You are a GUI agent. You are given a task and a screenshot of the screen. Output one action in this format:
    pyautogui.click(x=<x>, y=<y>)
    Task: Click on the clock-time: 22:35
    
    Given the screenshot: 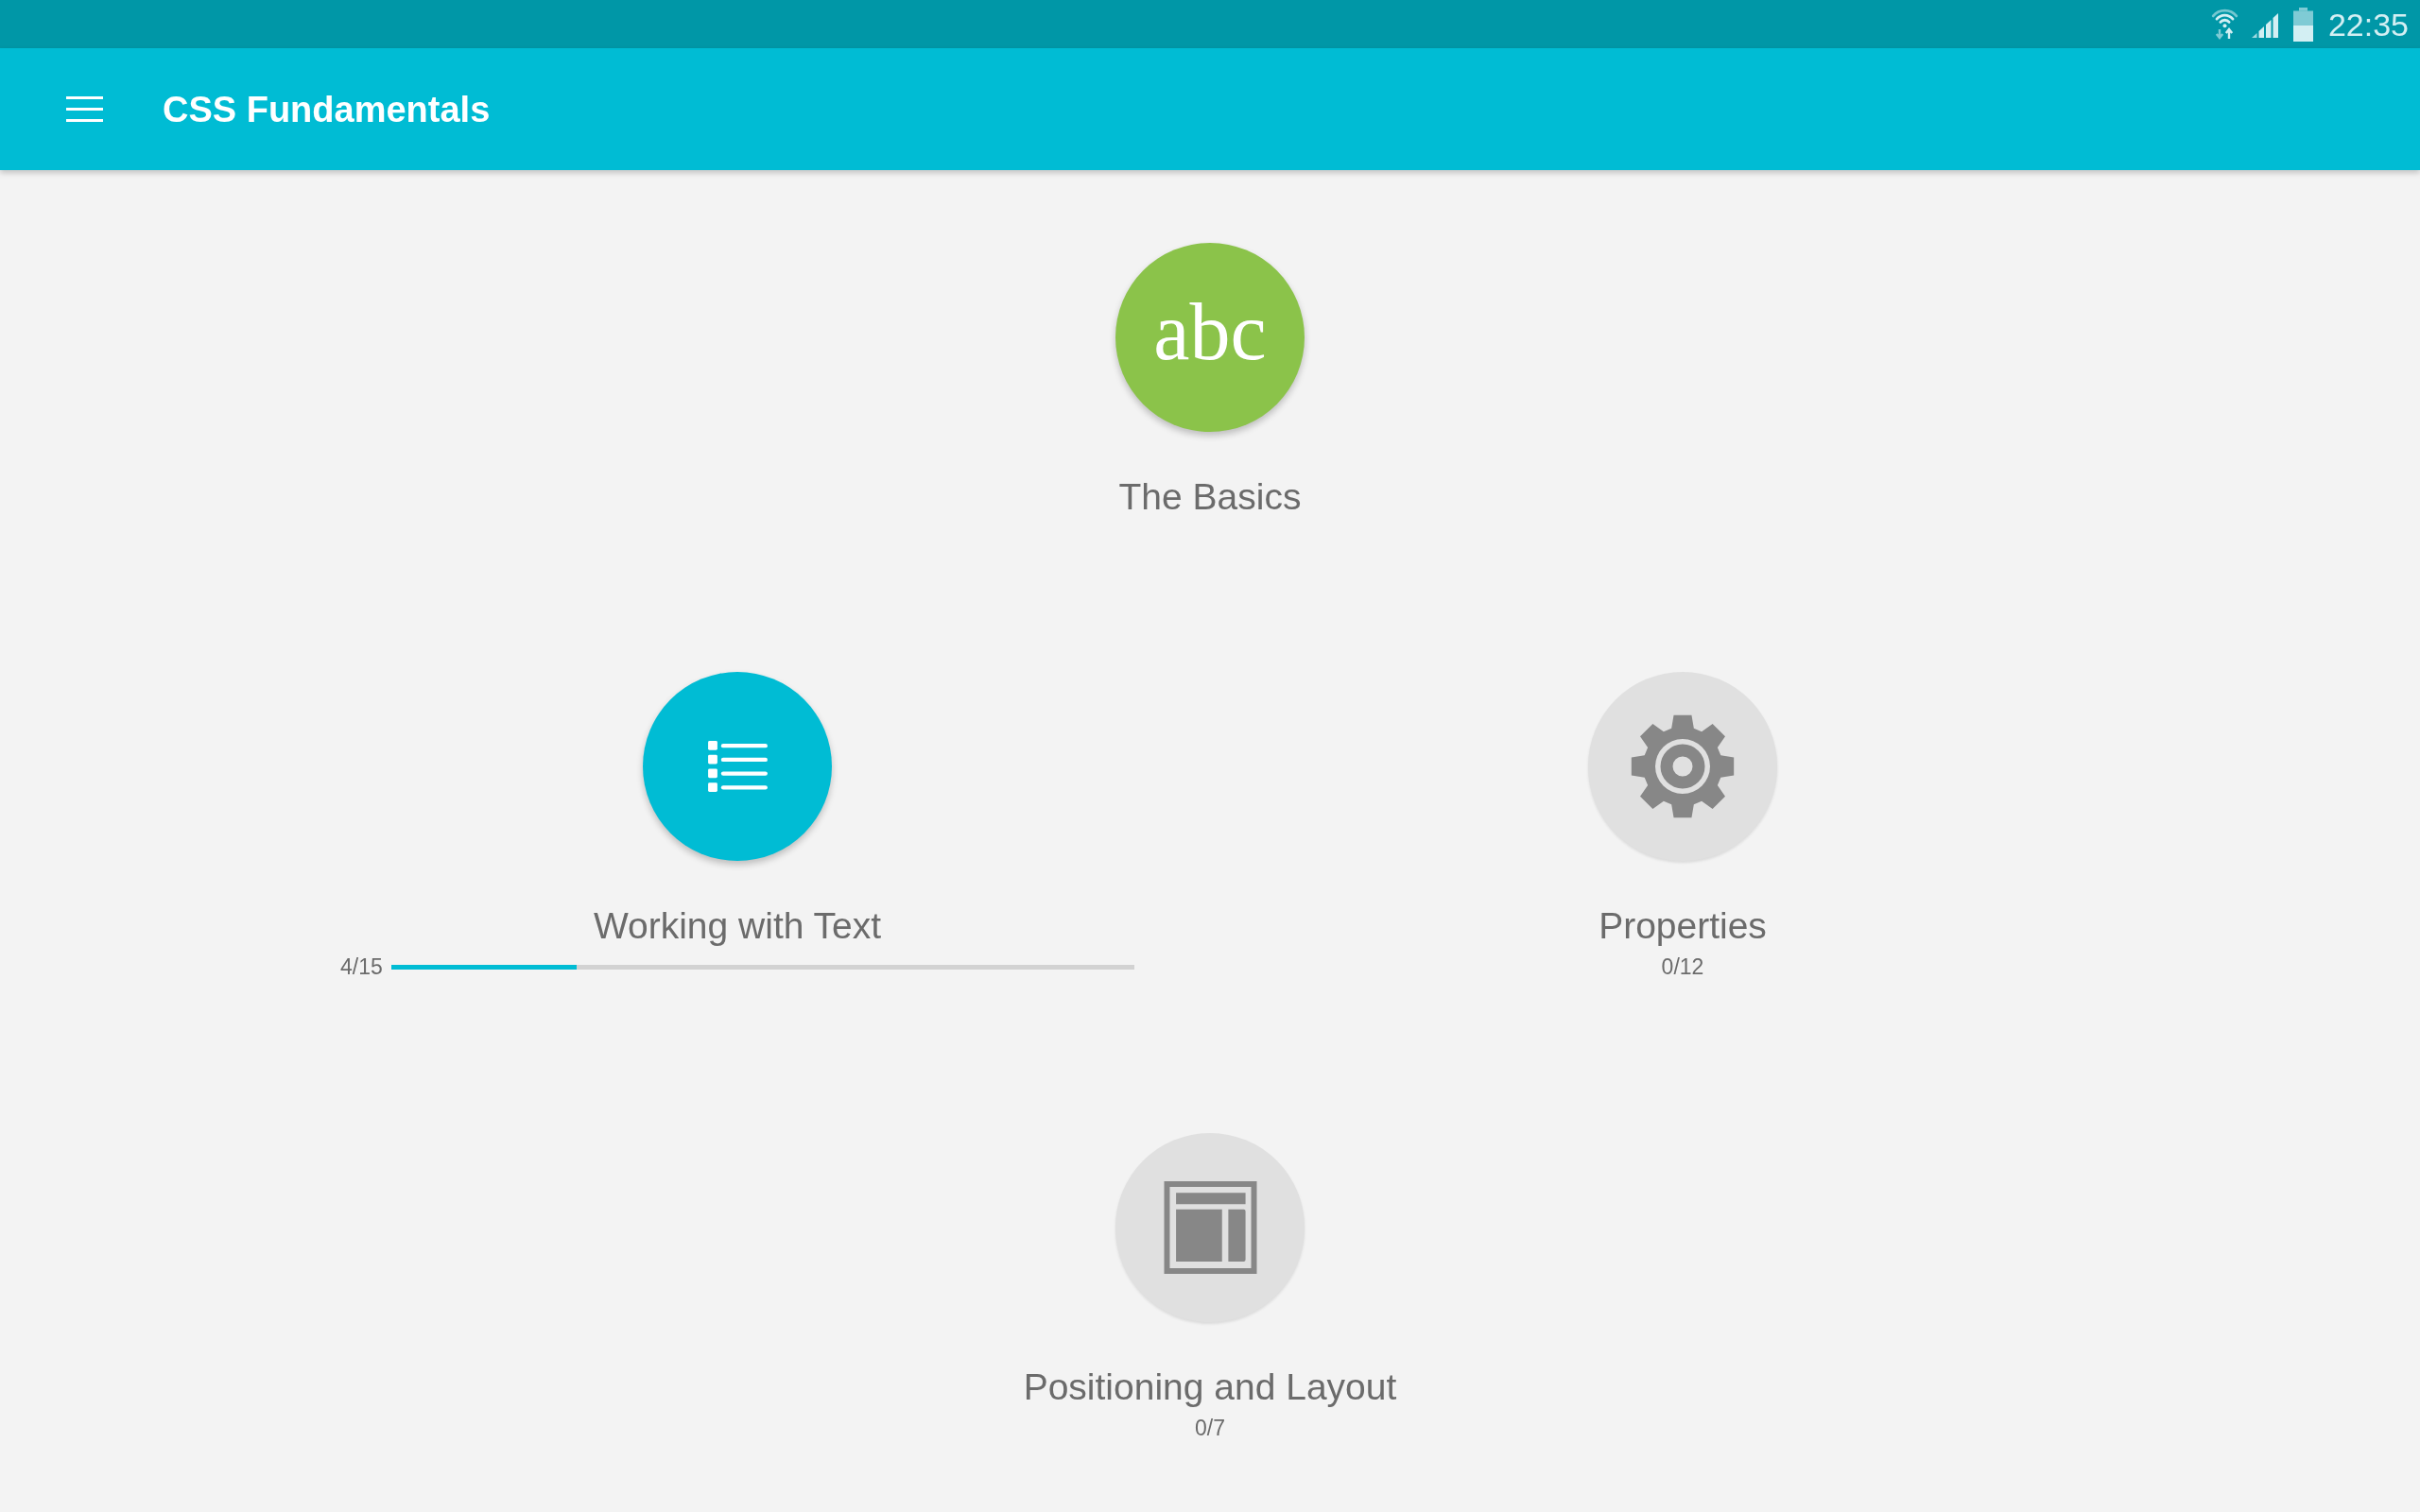 What is the action you would take?
    pyautogui.click(x=2368, y=24)
    